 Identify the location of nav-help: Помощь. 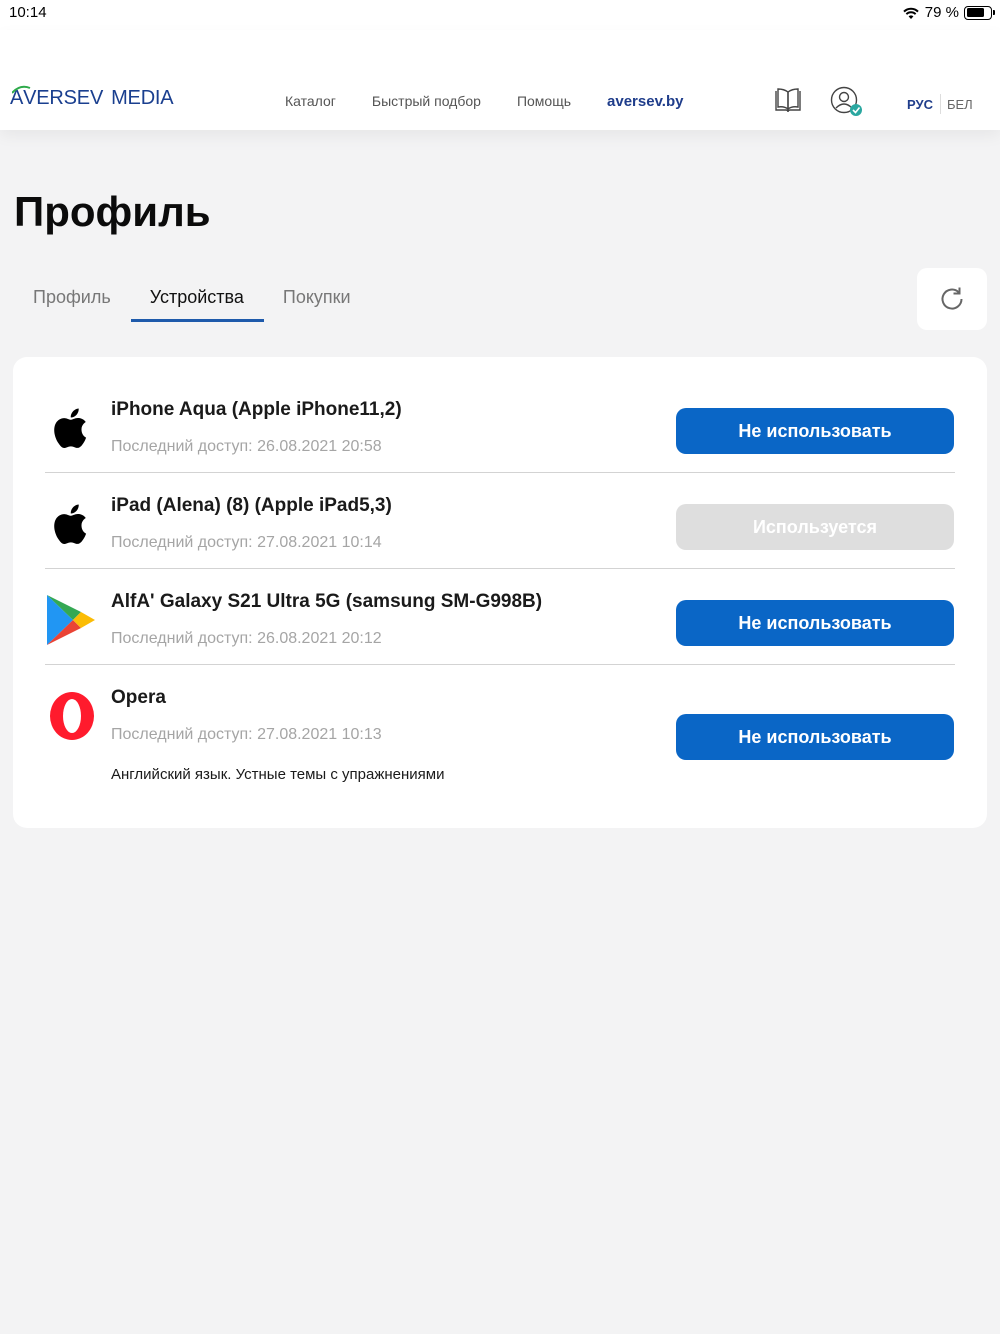
(544, 101).